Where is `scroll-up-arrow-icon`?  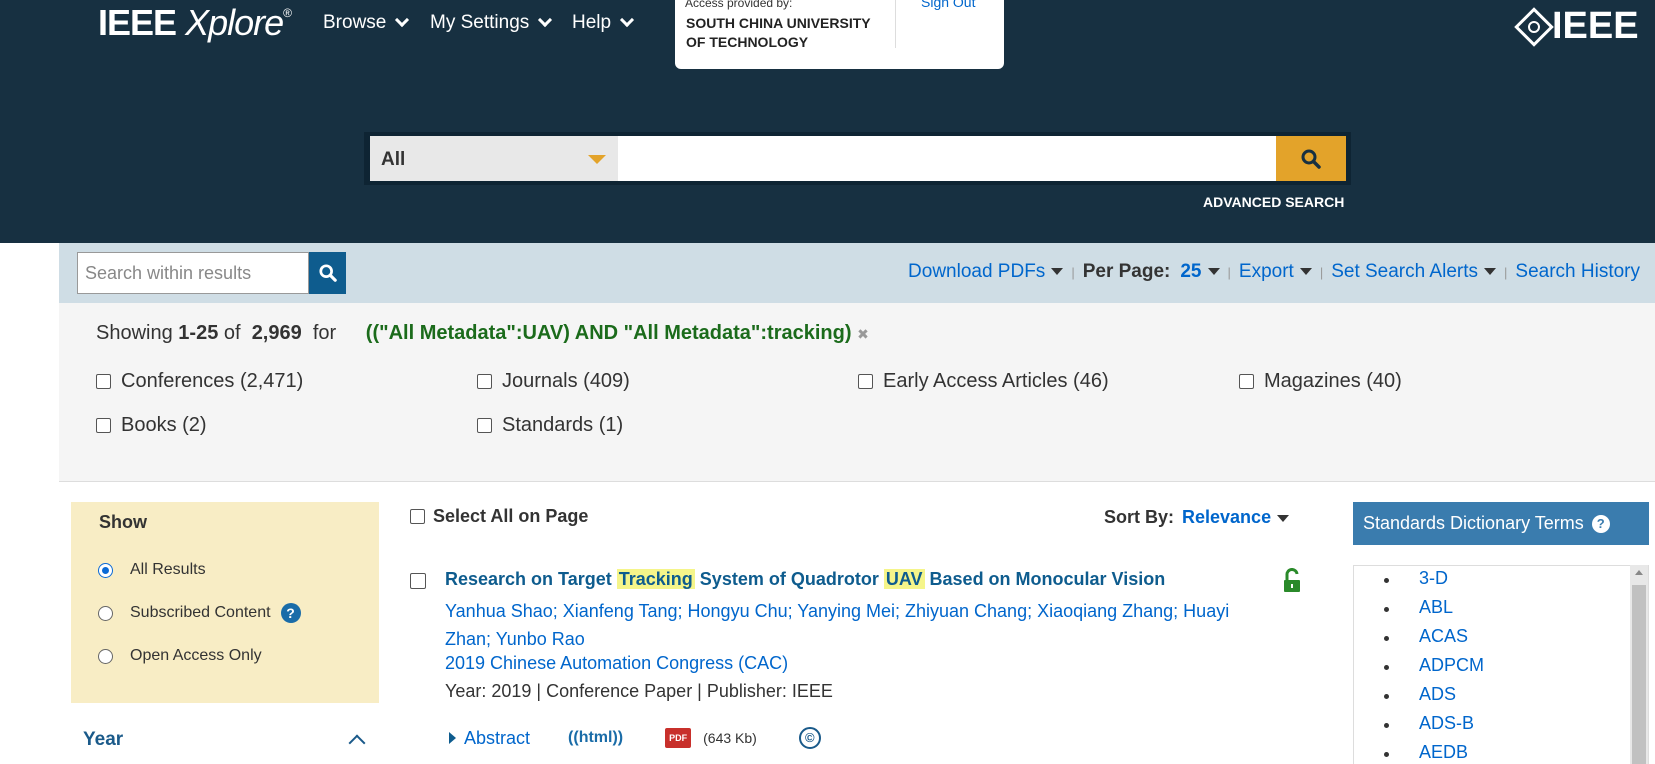
scroll-up-arrow-icon is located at coordinates (1639, 572).